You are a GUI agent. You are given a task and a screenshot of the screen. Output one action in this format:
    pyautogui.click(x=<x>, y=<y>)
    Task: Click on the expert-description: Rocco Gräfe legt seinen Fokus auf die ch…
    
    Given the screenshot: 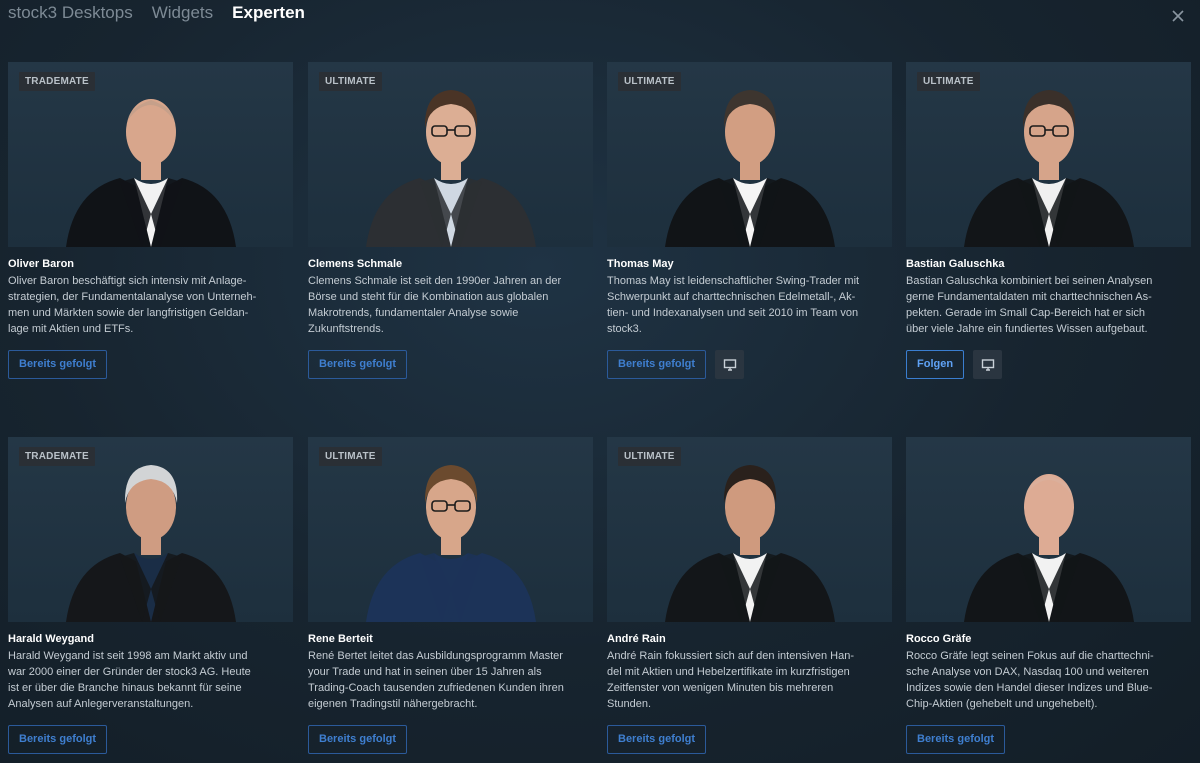 What is the action you would take?
    pyautogui.click(x=1046, y=680)
    